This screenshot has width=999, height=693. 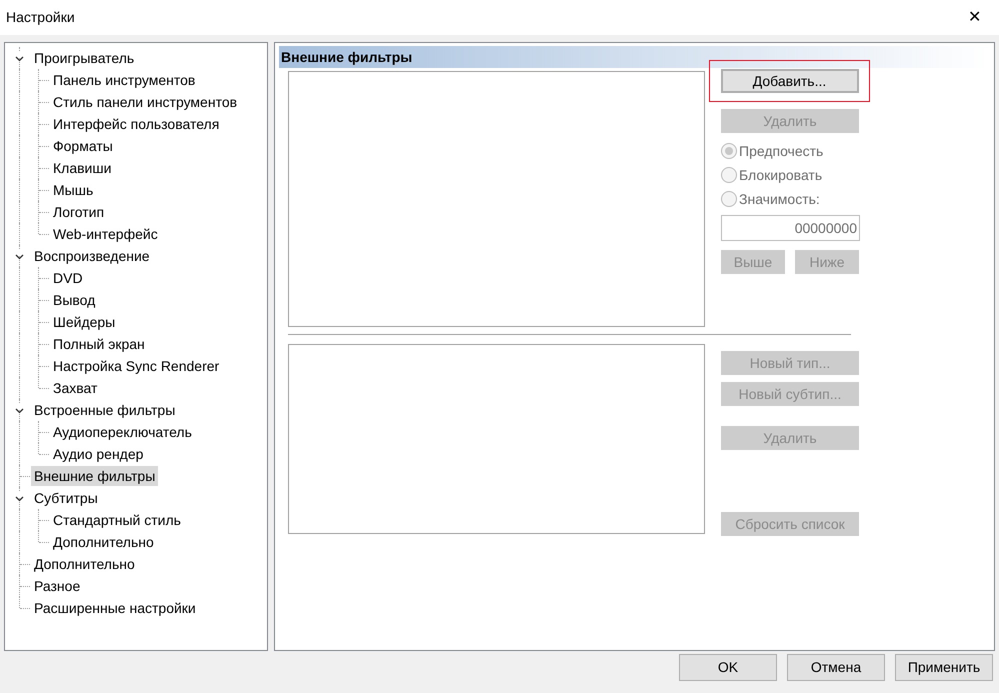 What do you see at coordinates (136, 366) in the screenshot?
I see `tree-item: Настройка Sync Renderer` at bounding box center [136, 366].